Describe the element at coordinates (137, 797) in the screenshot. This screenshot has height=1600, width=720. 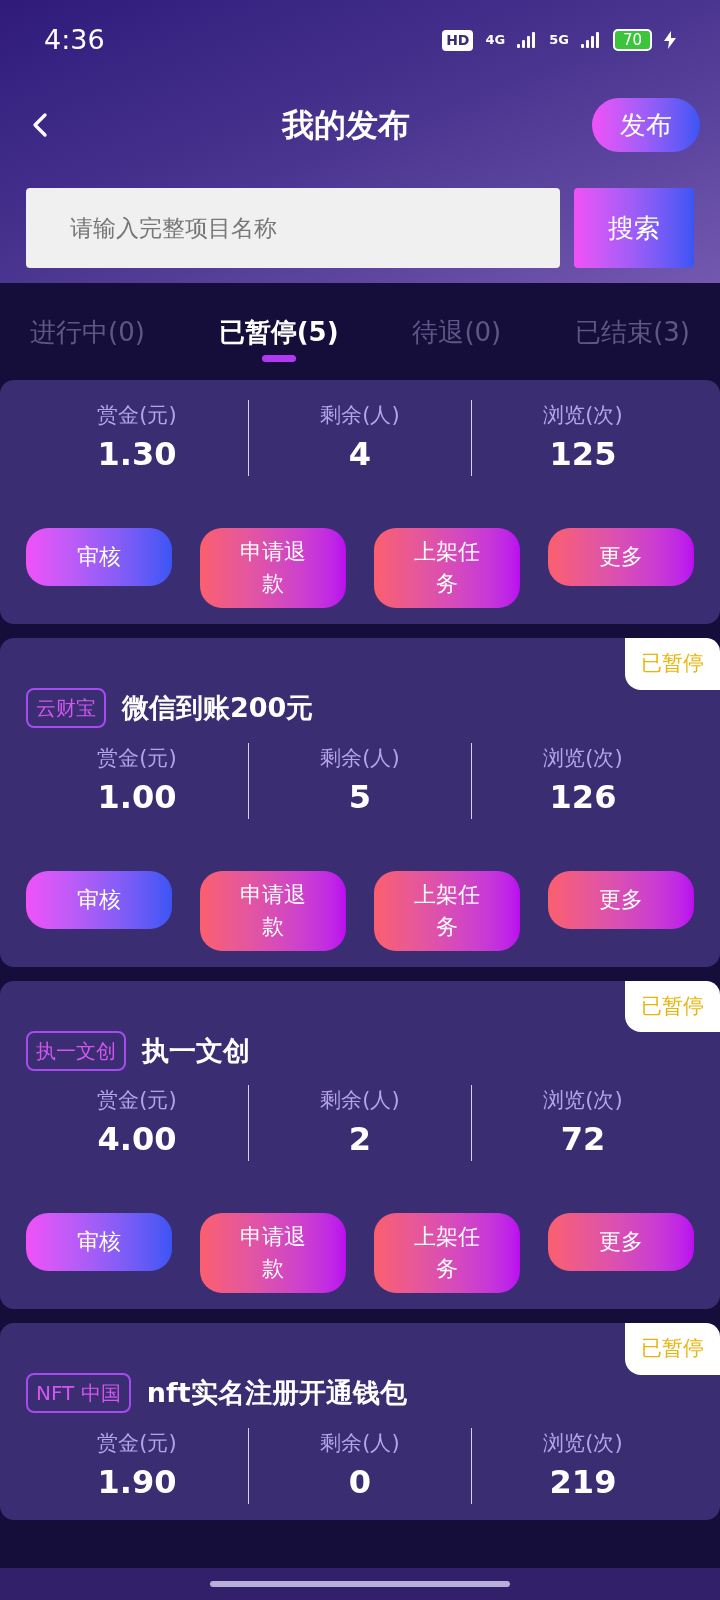
I see `stat-value: 1.00` at that location.